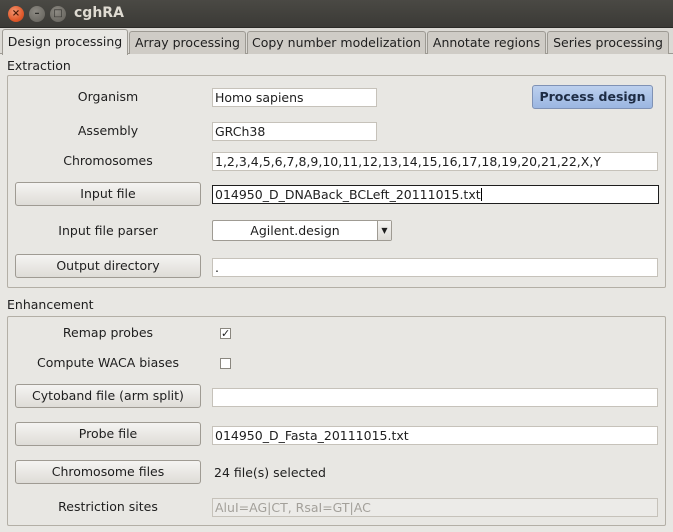  Describe the element at coordinates (435, 435) in the screenshot. I see `probe-file-field: 014950_D_Fasta_20111015.txt` at that location.